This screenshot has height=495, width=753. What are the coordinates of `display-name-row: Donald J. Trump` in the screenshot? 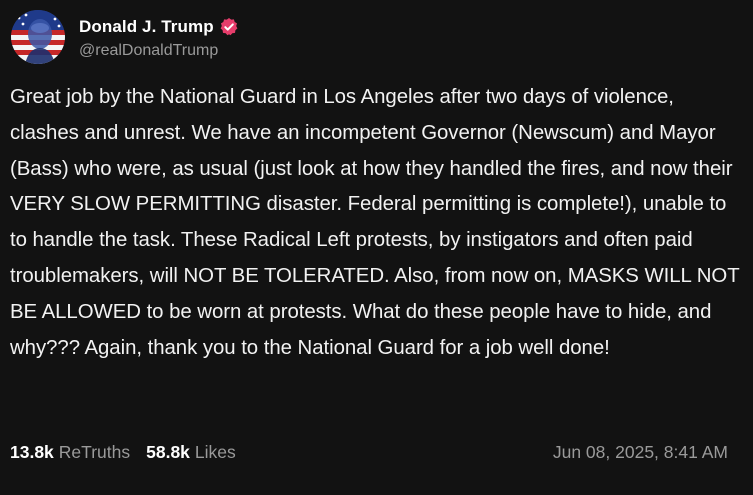 It's located at (159, 27).